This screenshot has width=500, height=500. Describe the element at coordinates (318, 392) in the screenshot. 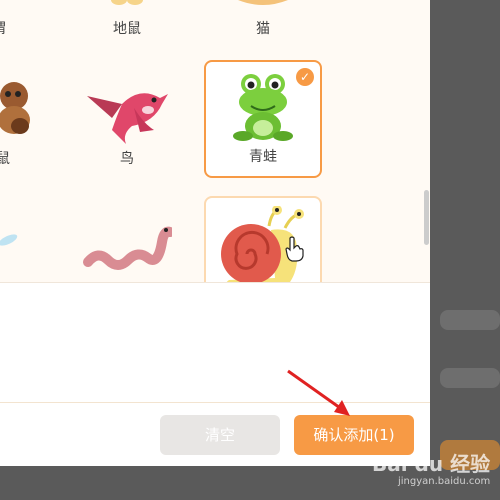

I see `annotation-arrow` at that location.